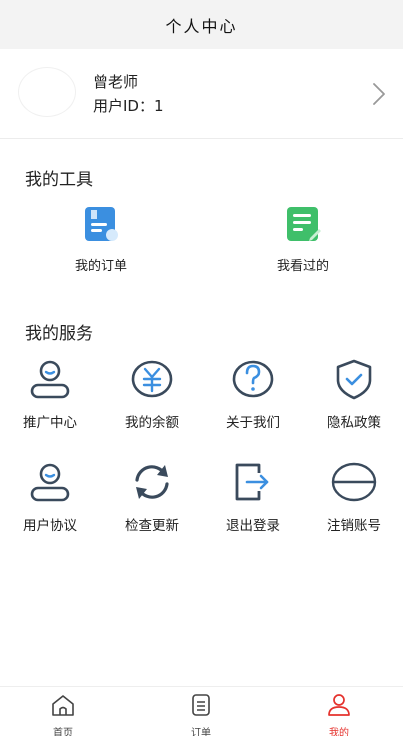 The image size is (403, 736). What do you see at coordinates (302, 266) in the screenshot?
I see `tool-label: 我看过的` at bounding box center [302, 266].